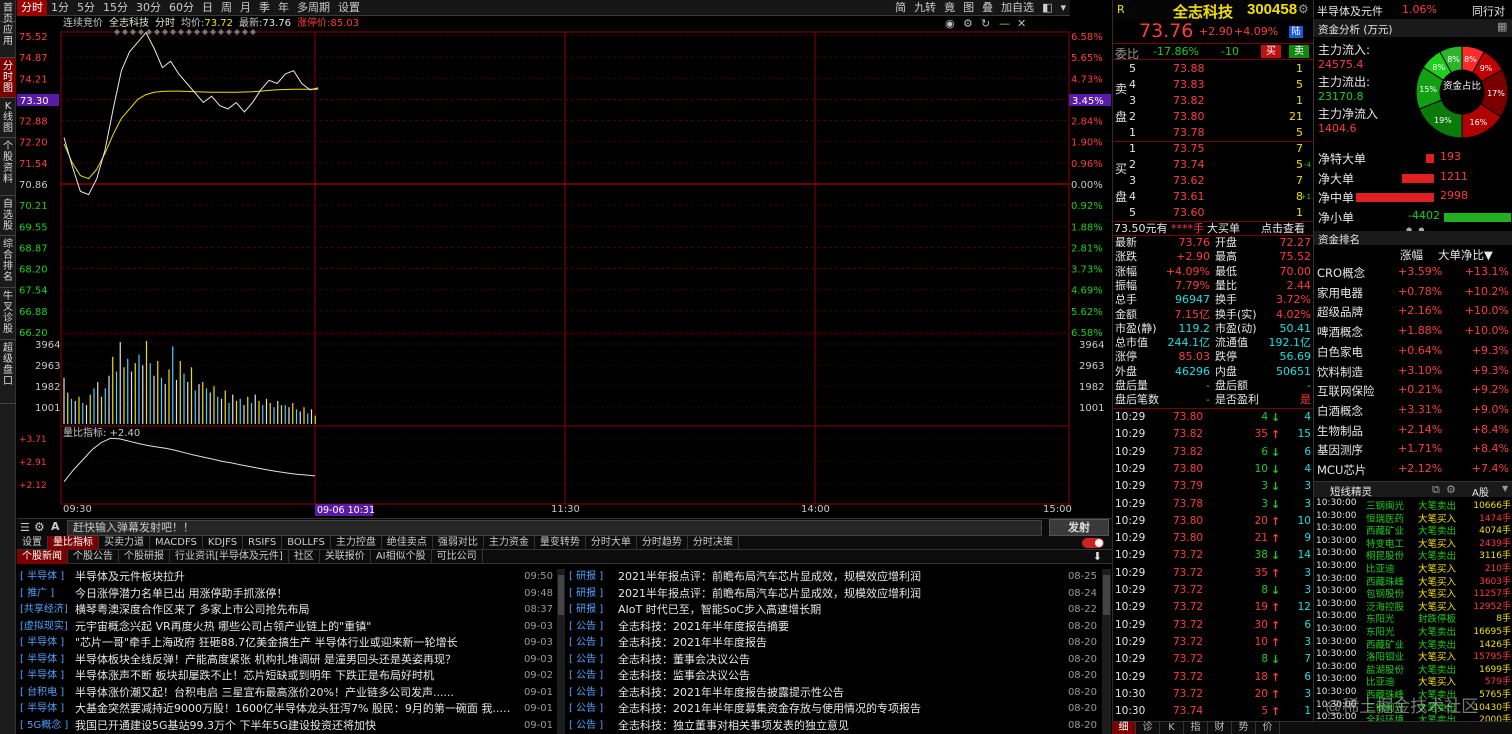  What do you see at coordinates (293, 726) in the screenshot?
I see `news-title: 我国已开通建设5G基站99.3万个 下半年5G建设投资还将加快` at bounding box center [293, 726].